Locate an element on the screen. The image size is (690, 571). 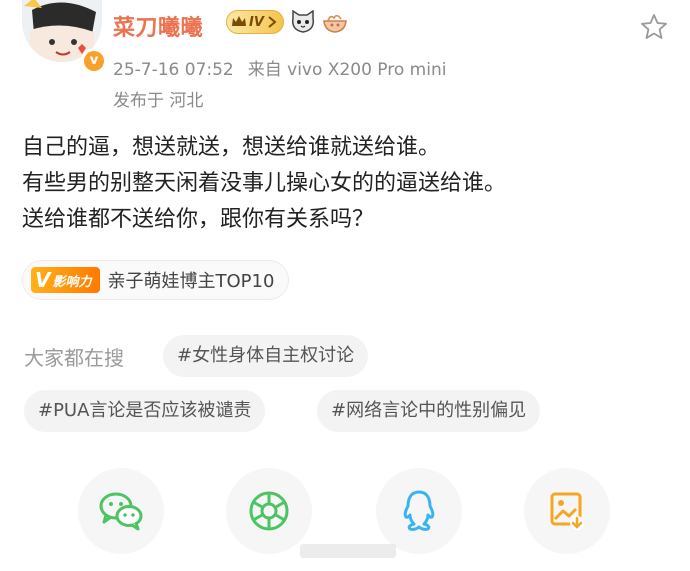
share-qq-button is located at coordinates (419, 511).